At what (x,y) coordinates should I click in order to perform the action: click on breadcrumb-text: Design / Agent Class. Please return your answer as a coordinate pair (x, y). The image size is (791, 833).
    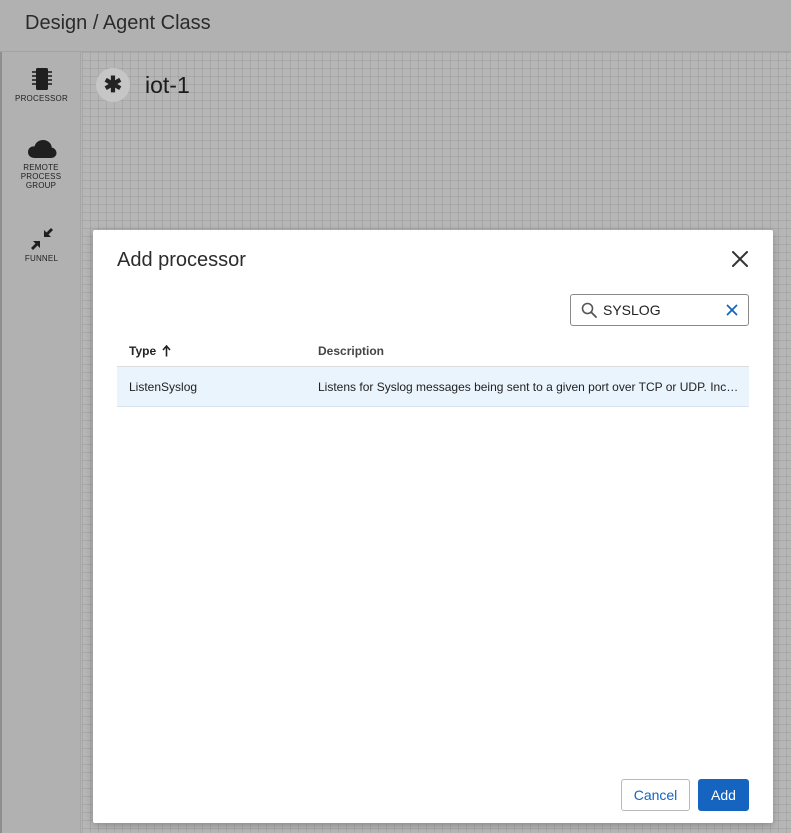
    Looking at the image, I should click on (118, 23).